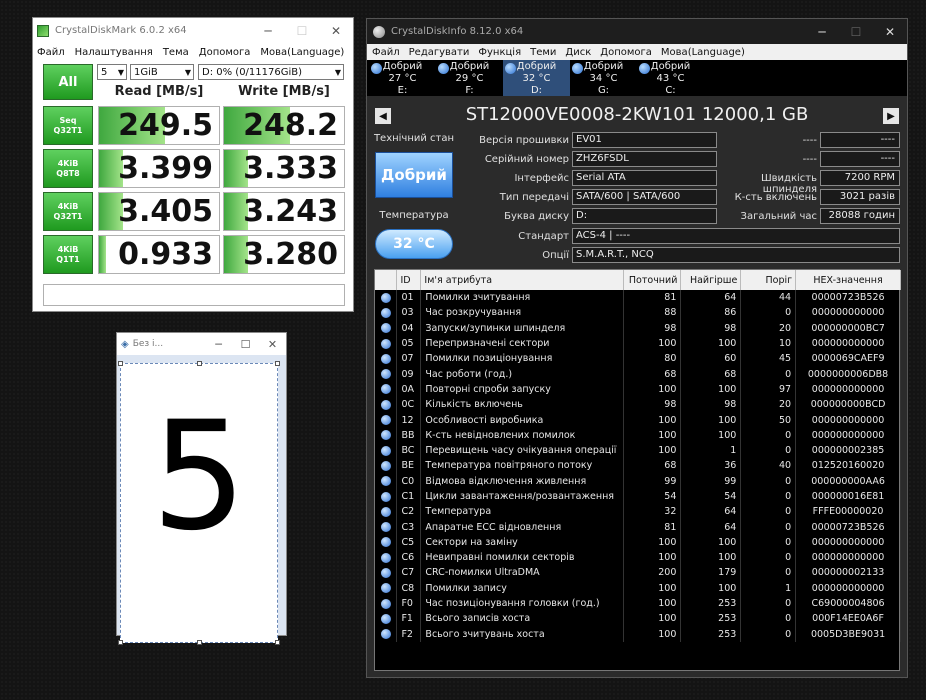  I want to click on attr-worst: 64, so click(711, 527).